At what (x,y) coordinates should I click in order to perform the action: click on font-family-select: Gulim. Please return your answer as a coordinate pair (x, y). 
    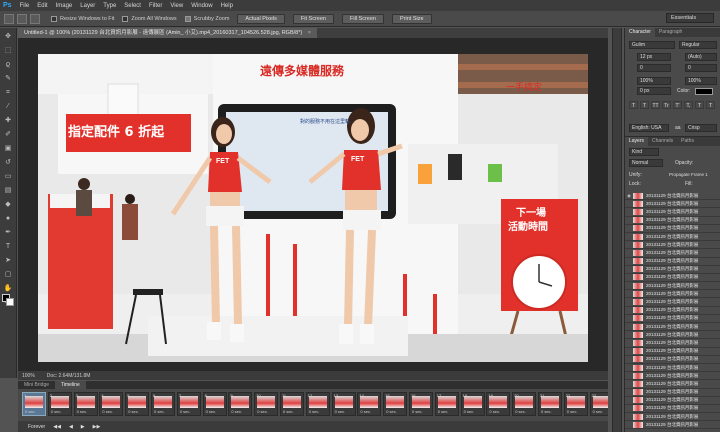
    Looking at the image, I should click on (652, 45).